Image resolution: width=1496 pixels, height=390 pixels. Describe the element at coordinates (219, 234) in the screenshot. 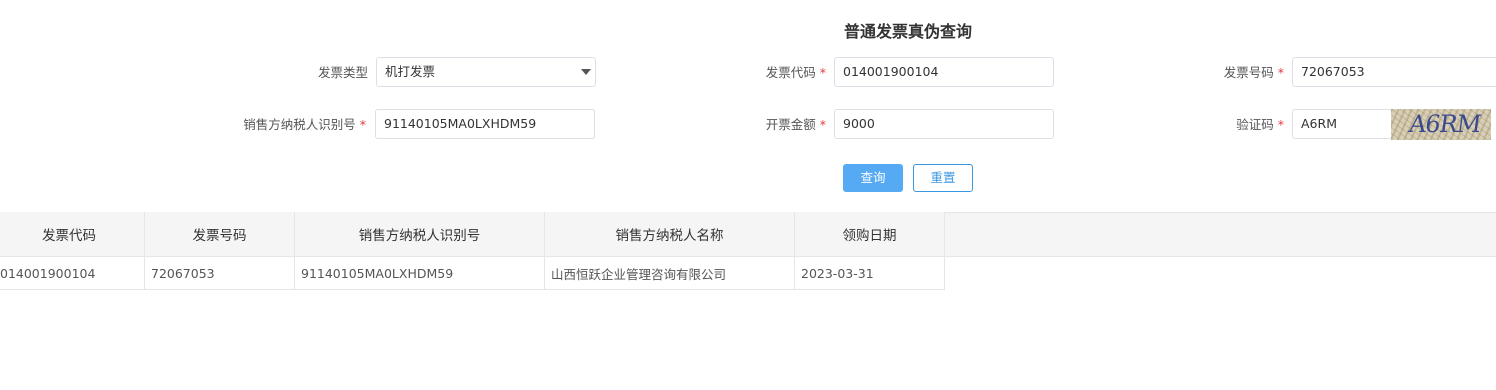

I see `column-header-invoice-number: 发票号码` at that location.